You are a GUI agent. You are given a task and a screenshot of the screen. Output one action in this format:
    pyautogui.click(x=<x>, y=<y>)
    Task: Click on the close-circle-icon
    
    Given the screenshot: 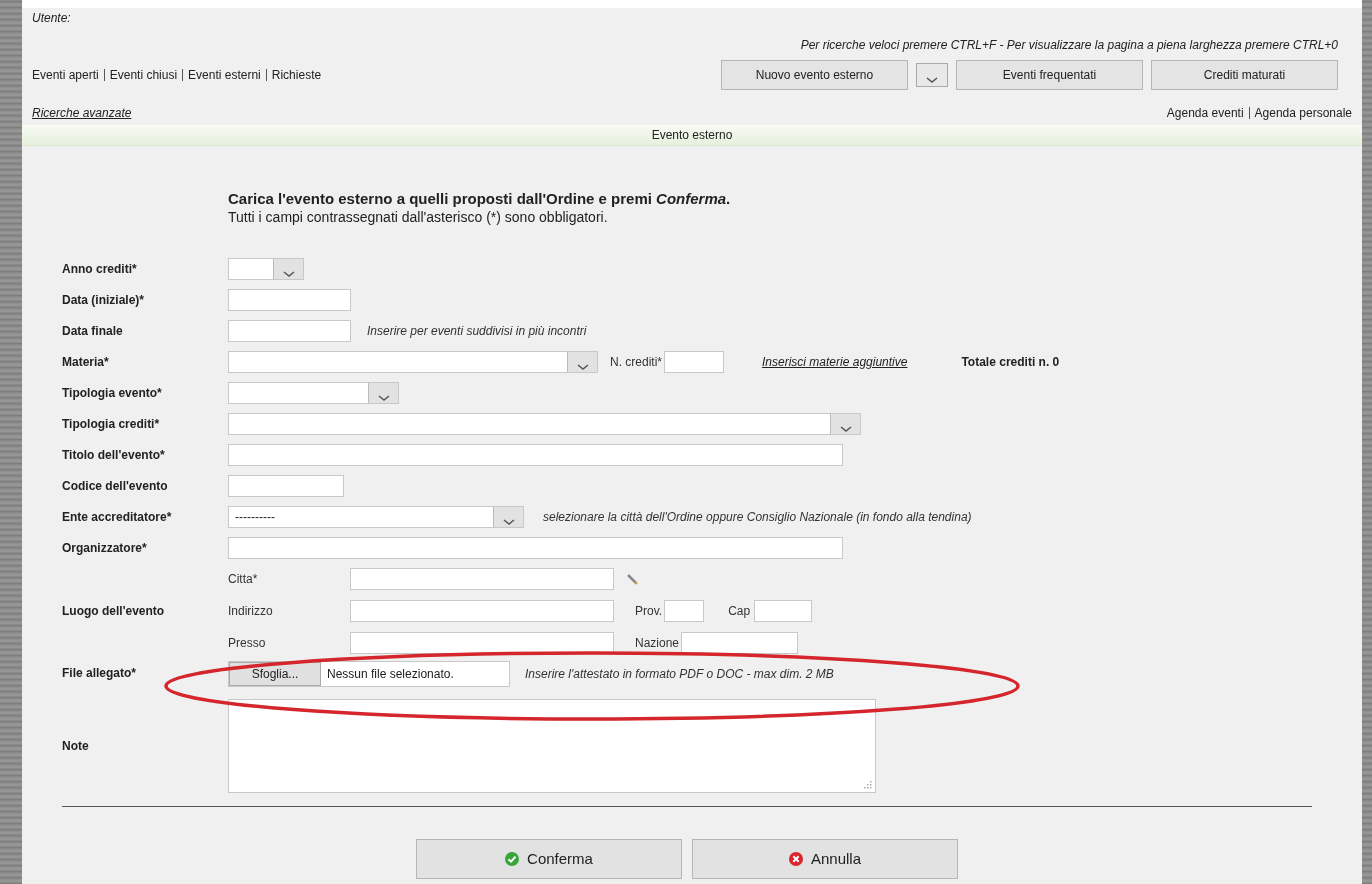 What is the action you would take?
    pyautogui.click(x=795, y=859)
    